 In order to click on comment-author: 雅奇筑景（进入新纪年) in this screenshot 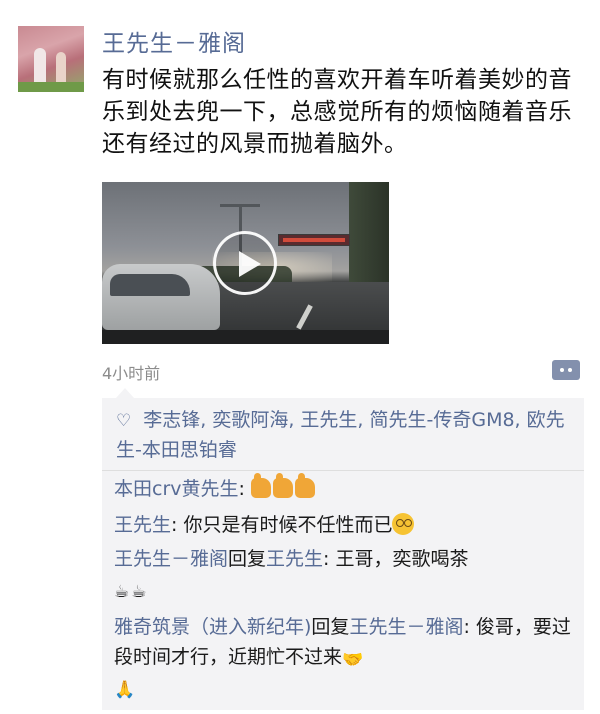, I will do `click(212, 627)`.